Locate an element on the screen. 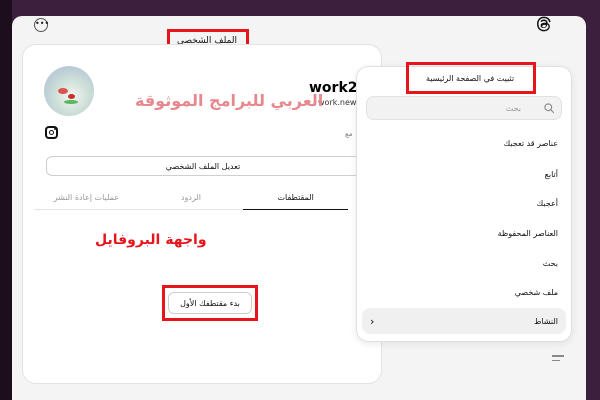  menu-item-activity: ‹ النشاط is located at coordinates (464, 321).